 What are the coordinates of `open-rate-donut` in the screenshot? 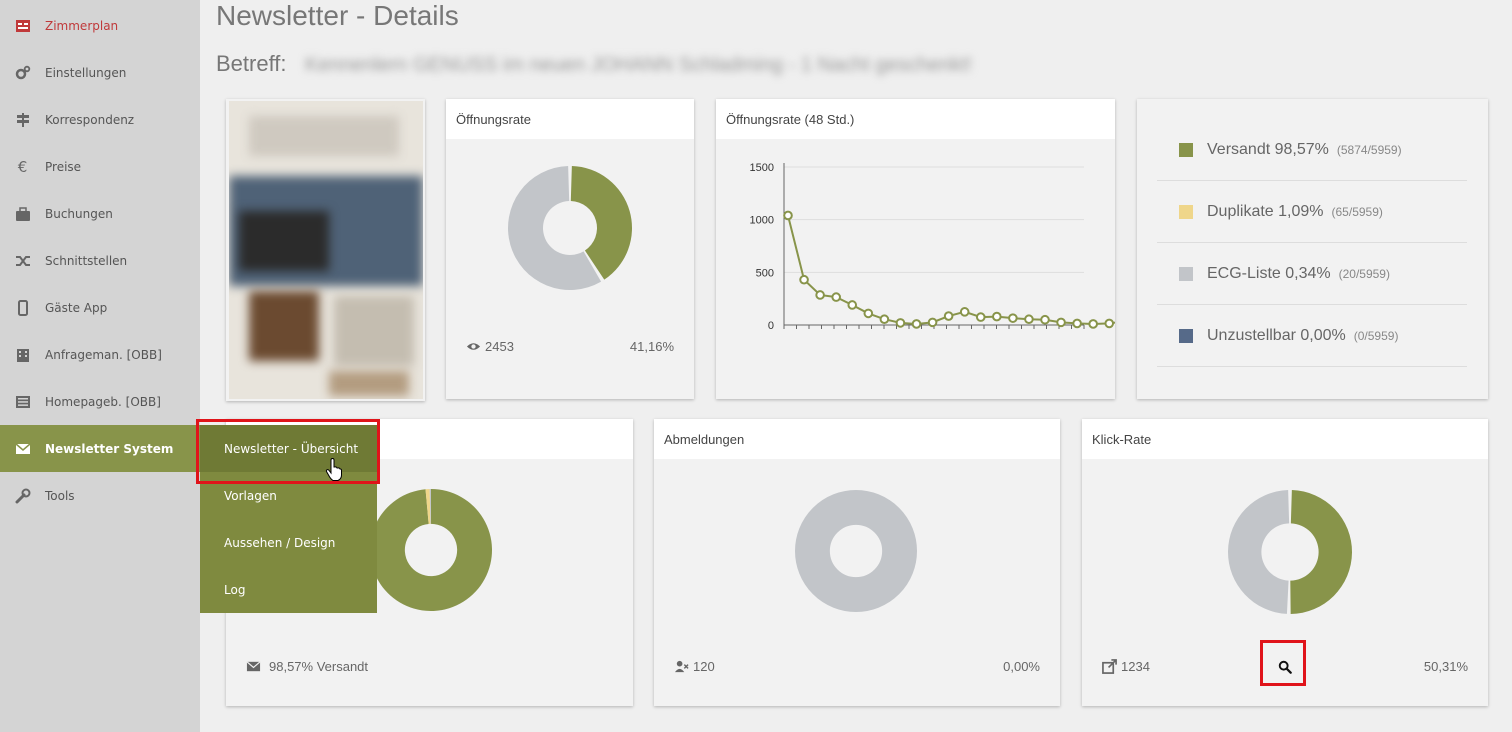 It's located at (569, 228).